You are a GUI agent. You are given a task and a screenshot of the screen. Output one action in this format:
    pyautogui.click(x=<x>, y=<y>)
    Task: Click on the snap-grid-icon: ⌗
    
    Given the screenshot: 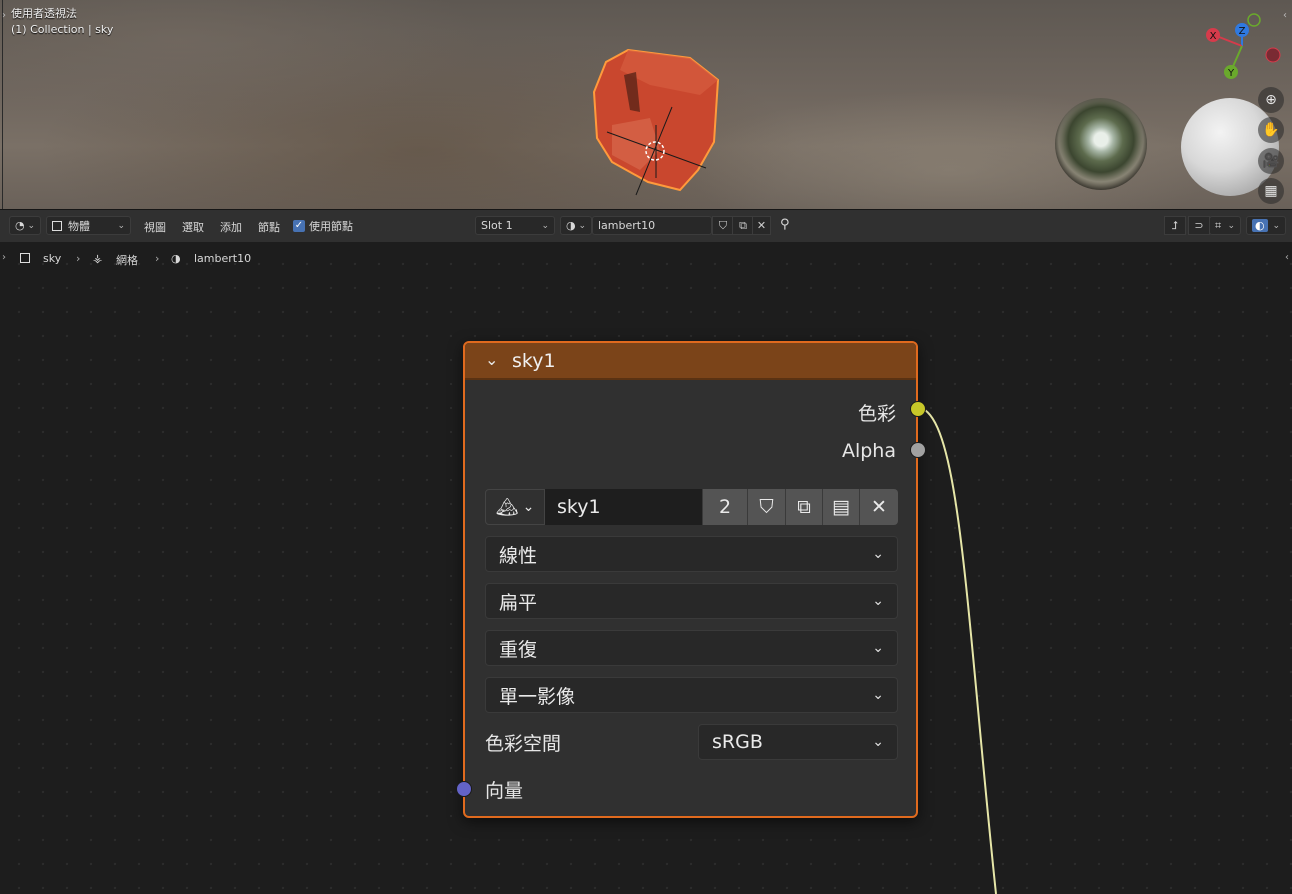 What is the action you would take?
    pyautogui.click(x=1218, y=225)
    